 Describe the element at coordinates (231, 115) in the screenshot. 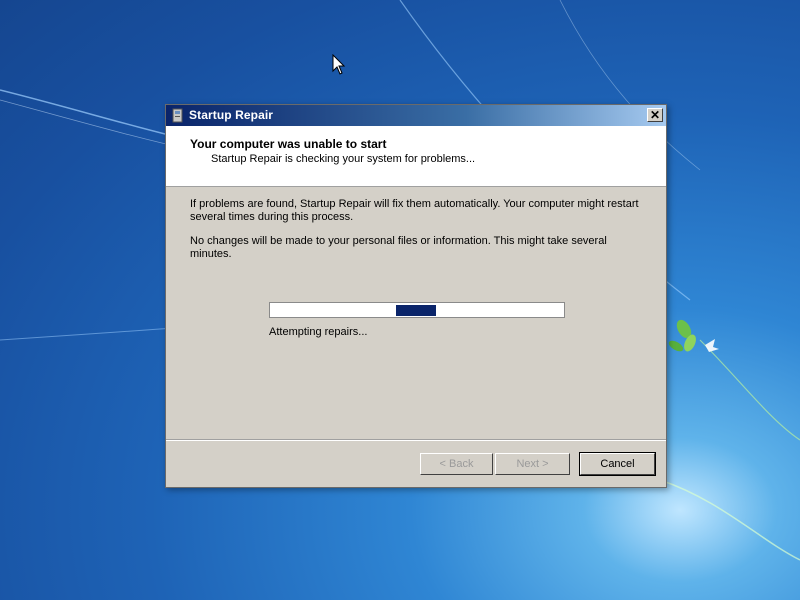

I see `window-title: Startup Repair` at that location.